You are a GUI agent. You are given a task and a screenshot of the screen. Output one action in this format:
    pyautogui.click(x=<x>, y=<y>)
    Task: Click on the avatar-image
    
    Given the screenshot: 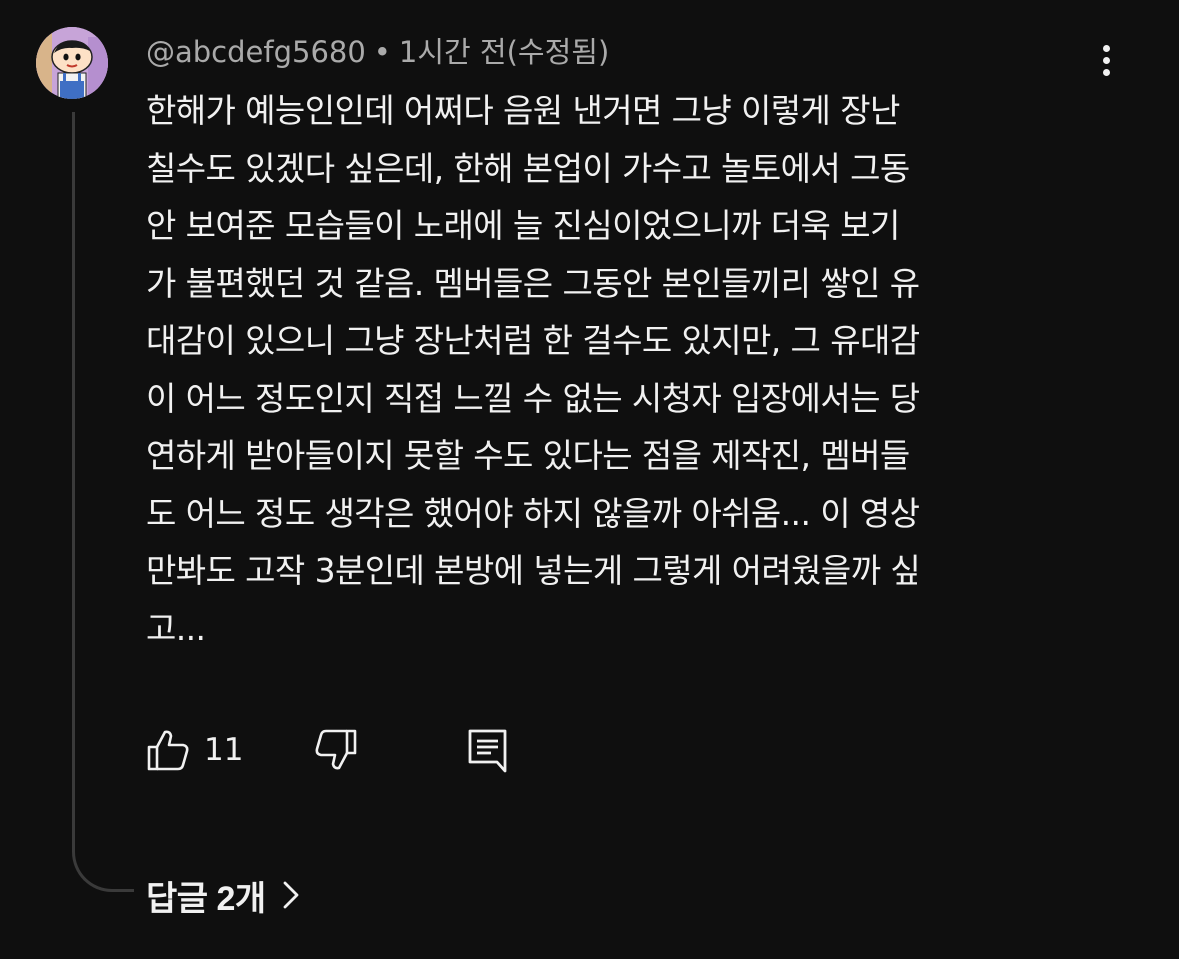 What is the action you would take?
    pyautogui.click(x=72, y=63)
    